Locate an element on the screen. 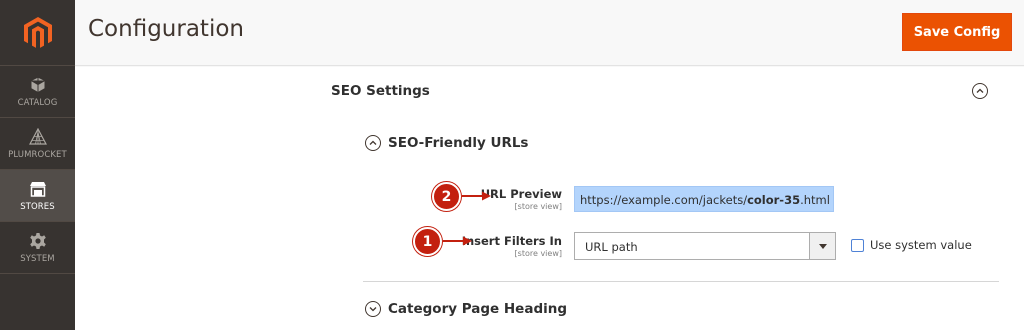 The image size is (1024, 330). field-label: URL Preview is located at coordinates (521, 194).